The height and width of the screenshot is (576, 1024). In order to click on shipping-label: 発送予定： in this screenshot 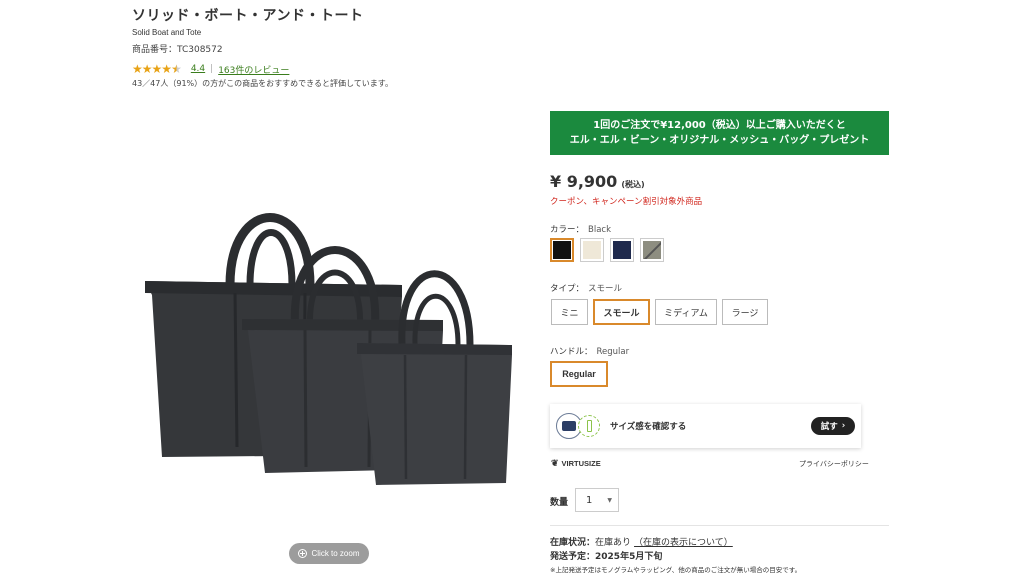, I will do `click(573, 557)`.